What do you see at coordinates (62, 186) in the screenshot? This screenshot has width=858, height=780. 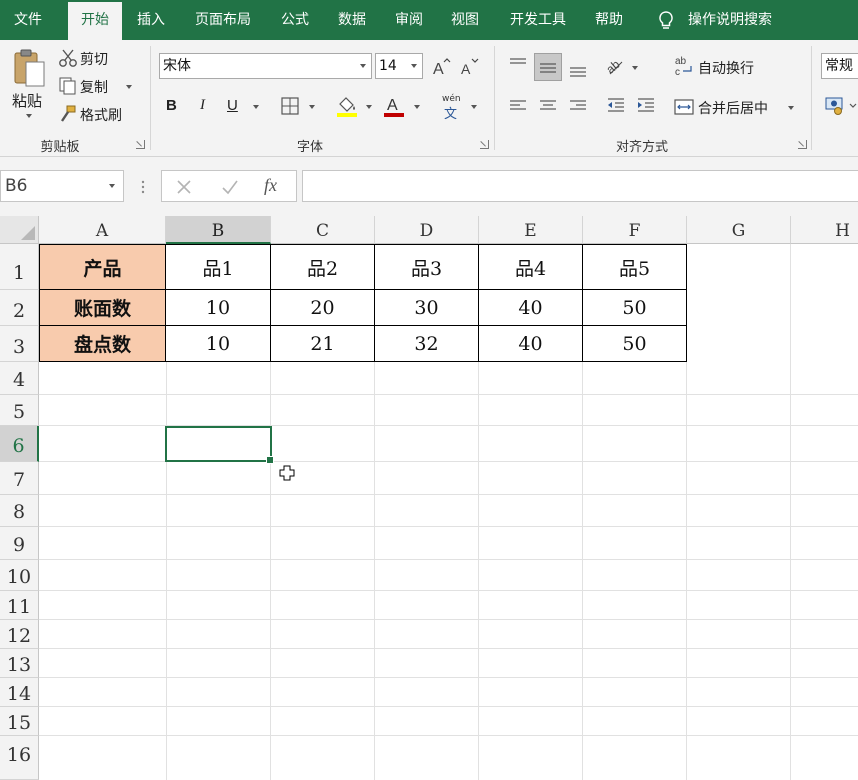 I see `name-box: B6` at bounding box center [62, 186].